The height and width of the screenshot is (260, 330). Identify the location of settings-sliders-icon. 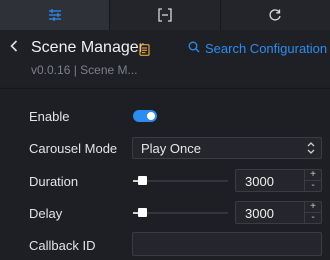
(55, 15).